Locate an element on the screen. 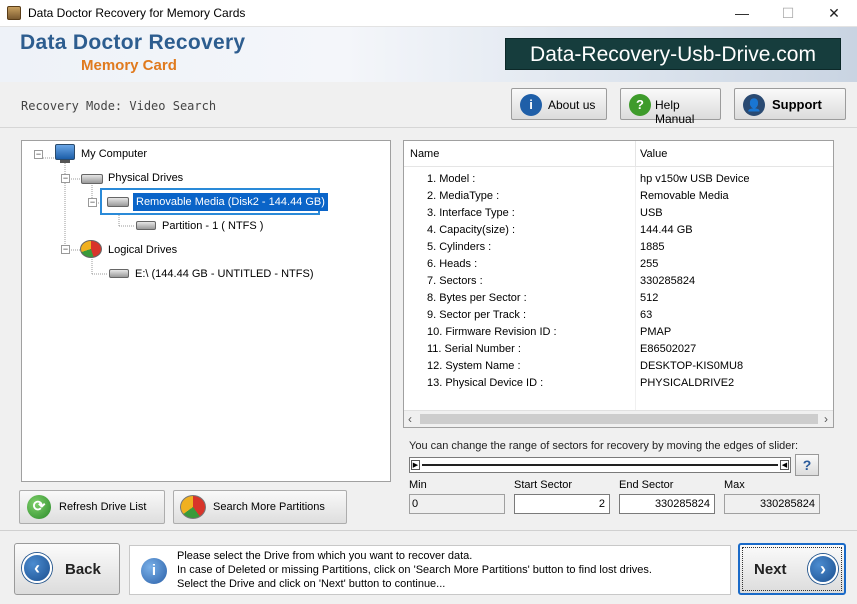 The height and width of the screenshot is (604, 857). table-row: 1. Model : hp v150w USB Device is located at coordinates (618, 179).